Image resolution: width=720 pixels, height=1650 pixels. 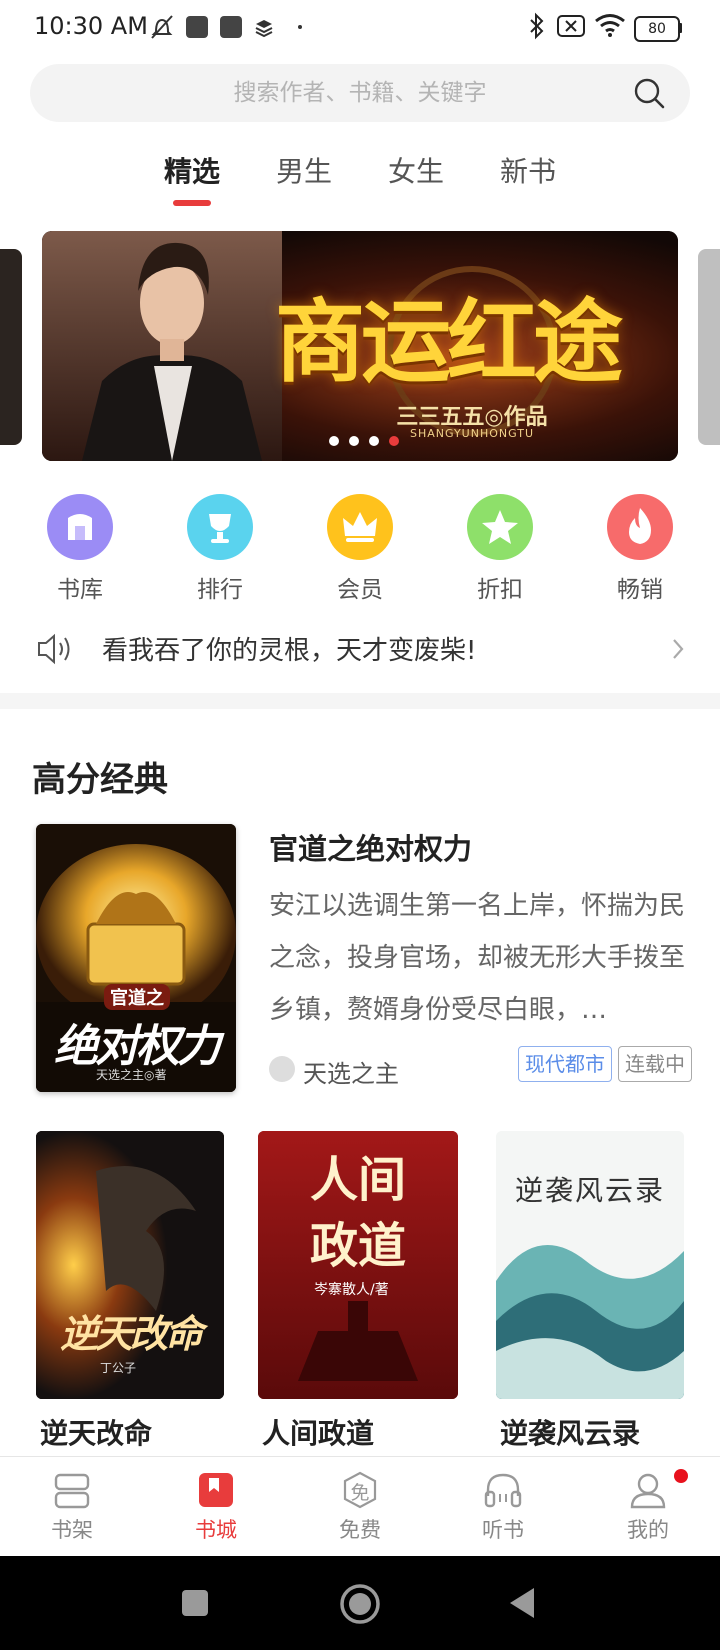 I want to click on cover-title: 人间政道, so click(x=357, y=1213).